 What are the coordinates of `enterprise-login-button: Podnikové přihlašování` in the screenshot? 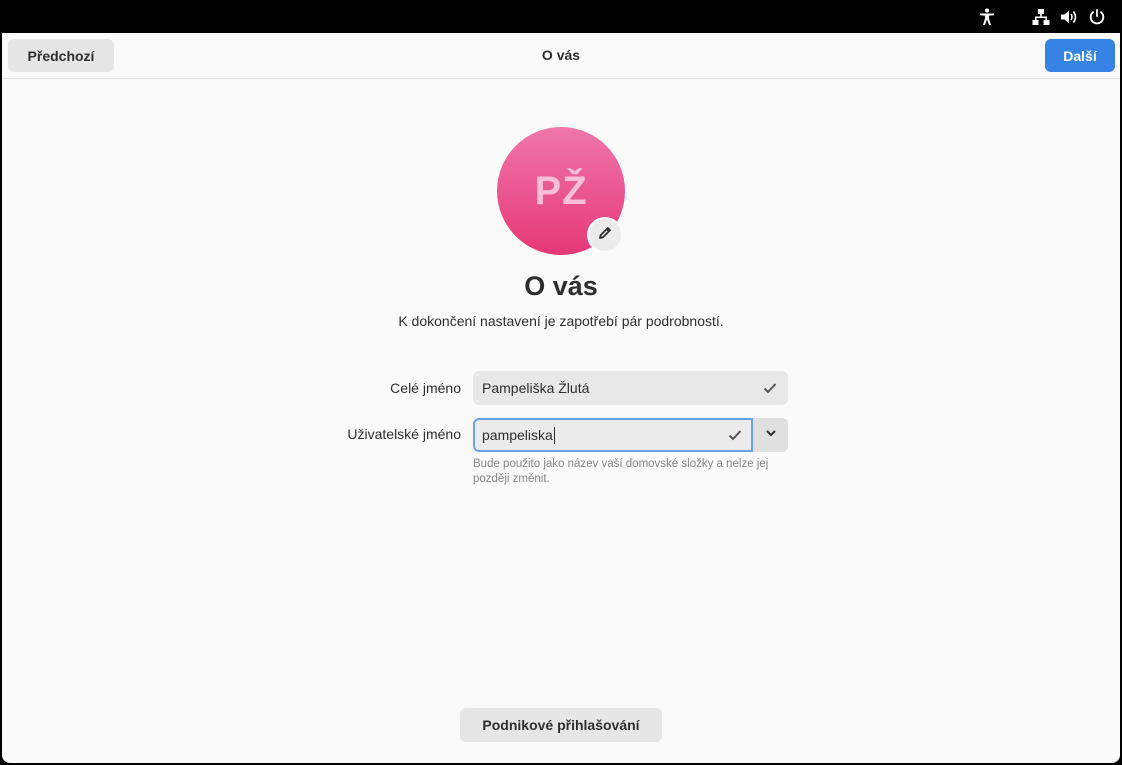 It's located at (561, 725).